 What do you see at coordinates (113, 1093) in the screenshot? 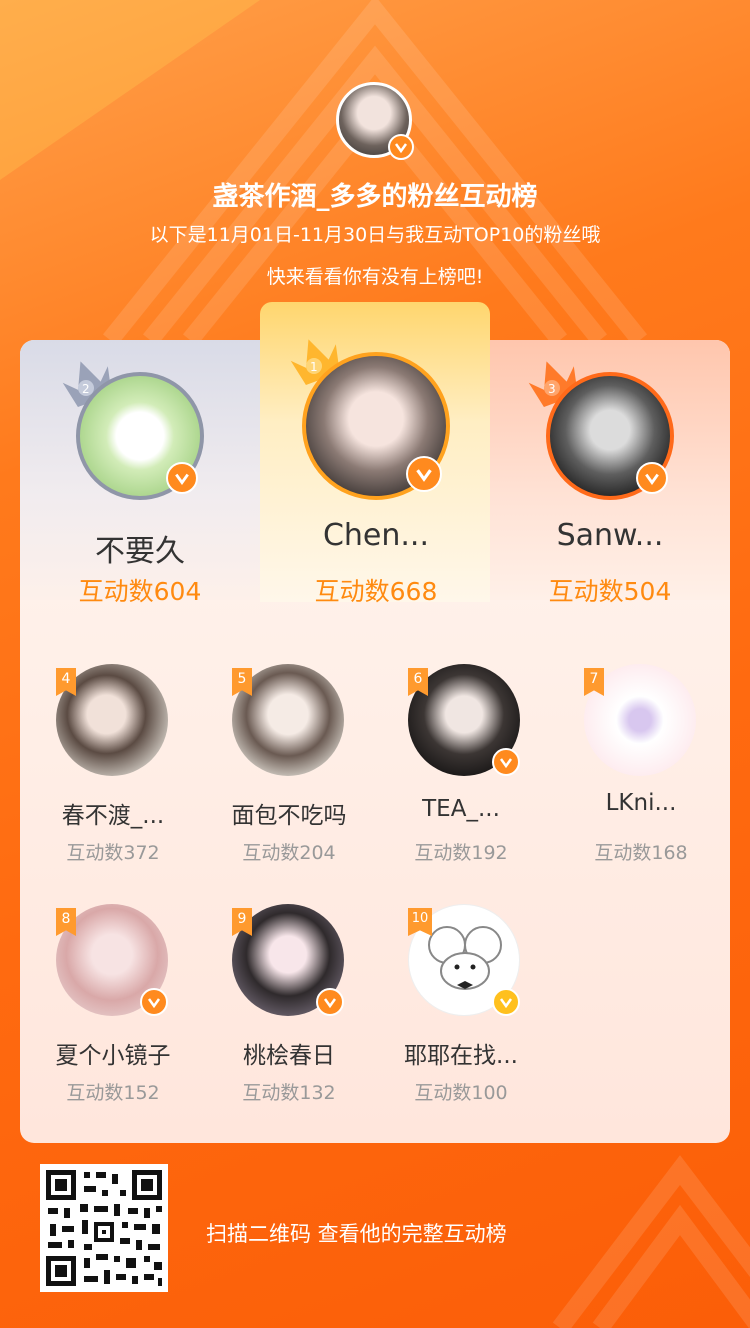
I see `fan-count: 互动数152` at bounding box center [113, 1093].